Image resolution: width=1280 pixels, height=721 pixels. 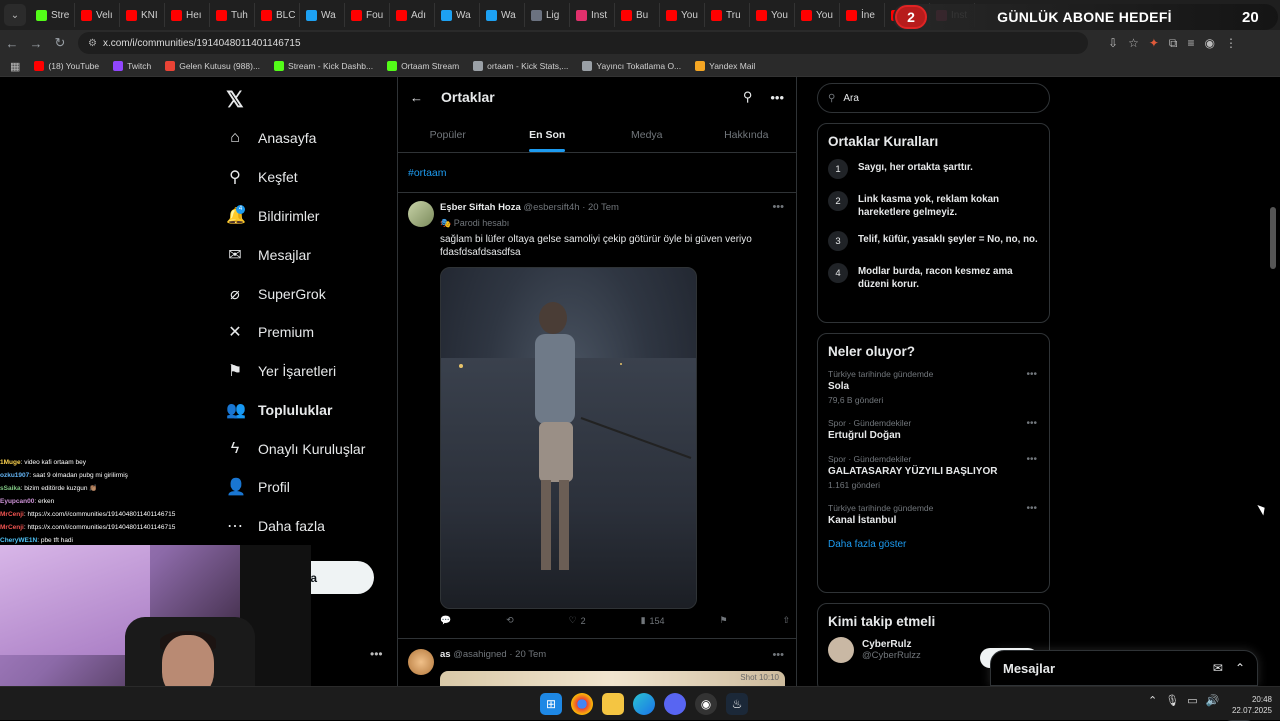 What do you see at coordinates (597, 173) in the screenshot?
I see `community-hashtag: #ortaam` at bounding box center [597, 173].